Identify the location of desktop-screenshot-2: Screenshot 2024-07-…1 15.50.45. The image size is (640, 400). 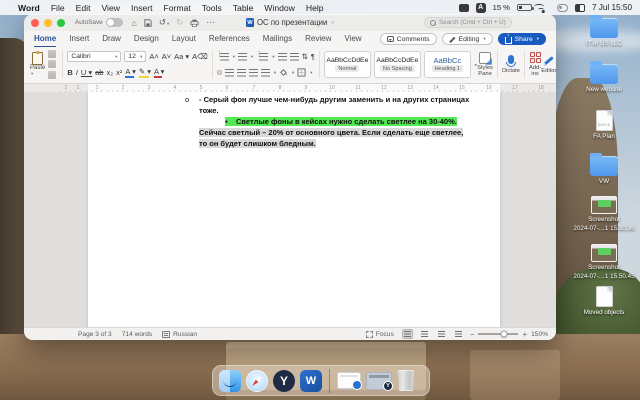
(604, 262).